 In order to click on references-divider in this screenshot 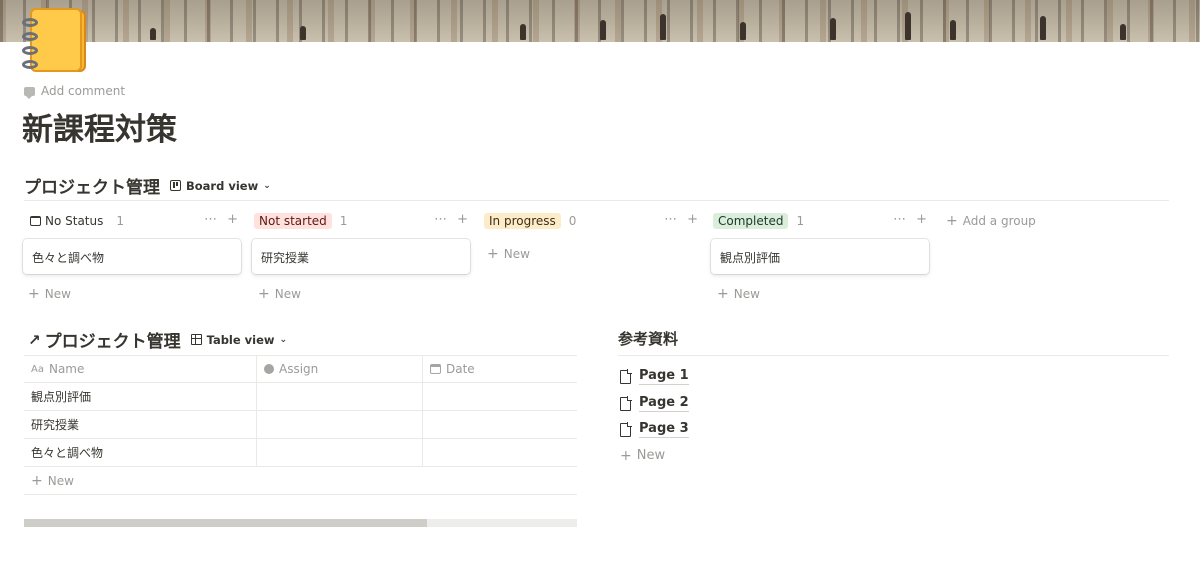, I will do `click(893, 355)`.